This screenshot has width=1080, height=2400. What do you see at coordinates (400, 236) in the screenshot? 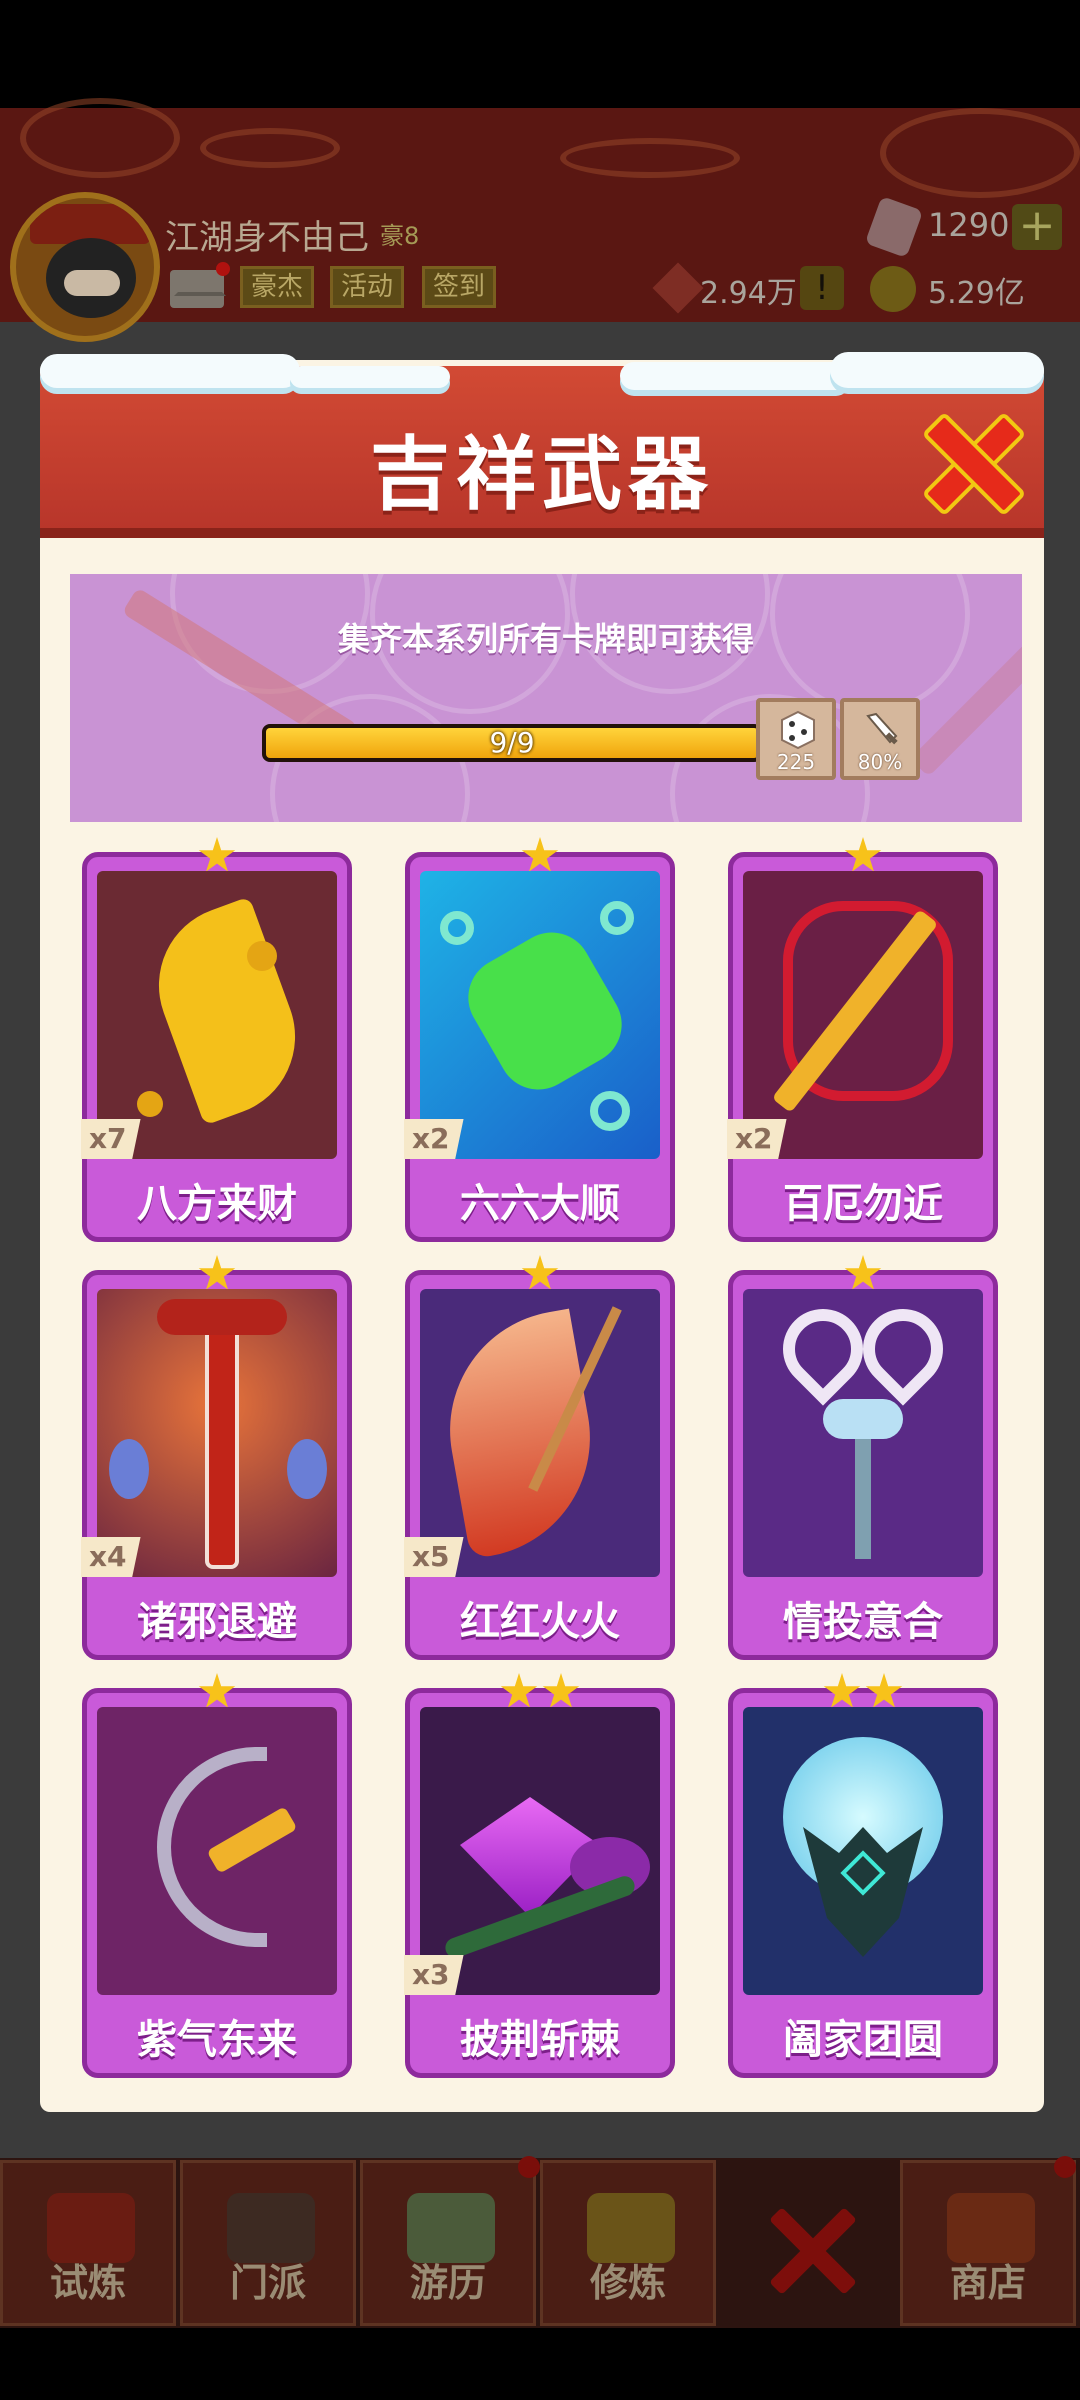
I see `player-rank: 豪8` at bounding box center [400, 236].